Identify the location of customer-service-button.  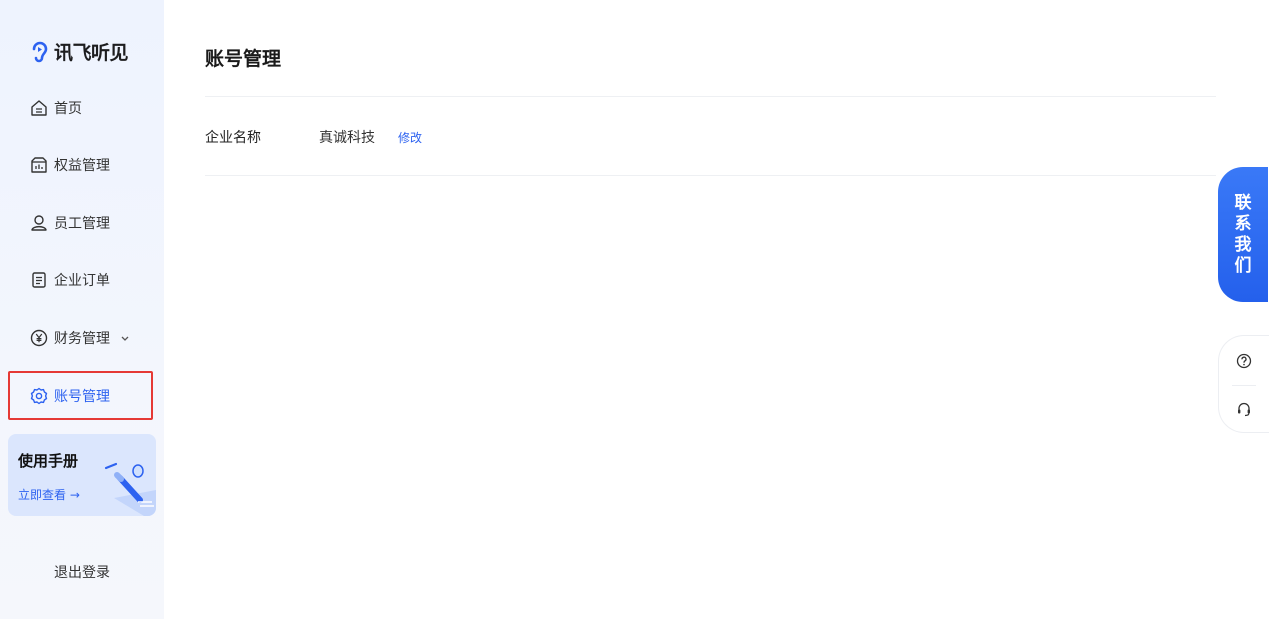
(1244, 409).